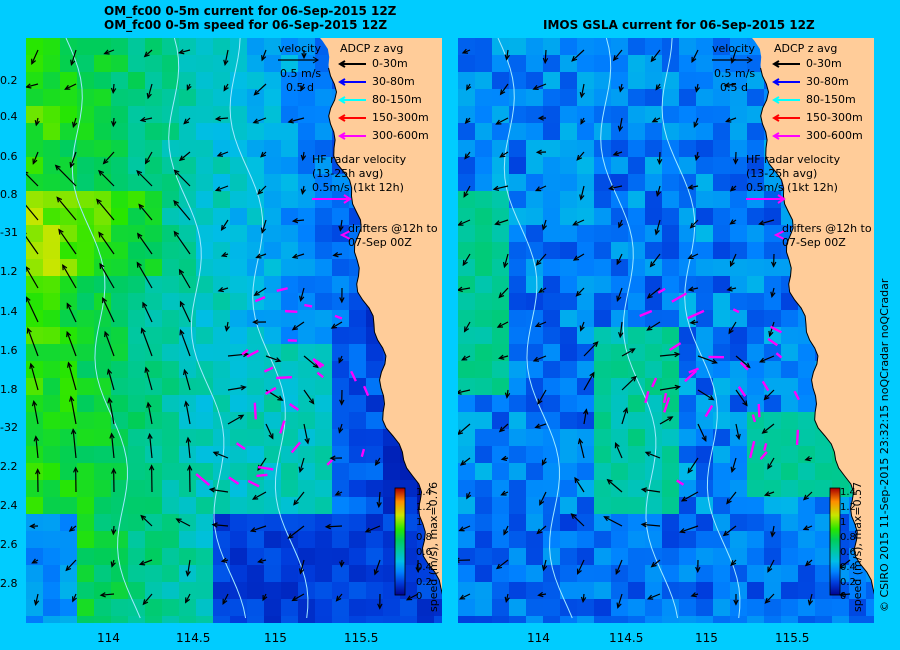 The image size is (900, 650). What do you see at coordinates (9, 544) in the screenshot?
I see `y-tick: 2.6` at bounding box center [9, 544].